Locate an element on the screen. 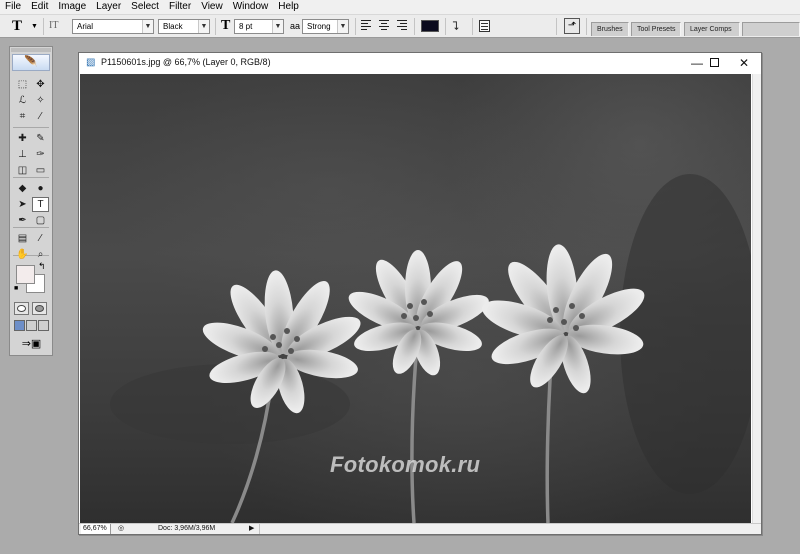  zoom-level-field: 66,67% is located at coordinates (96, 529).